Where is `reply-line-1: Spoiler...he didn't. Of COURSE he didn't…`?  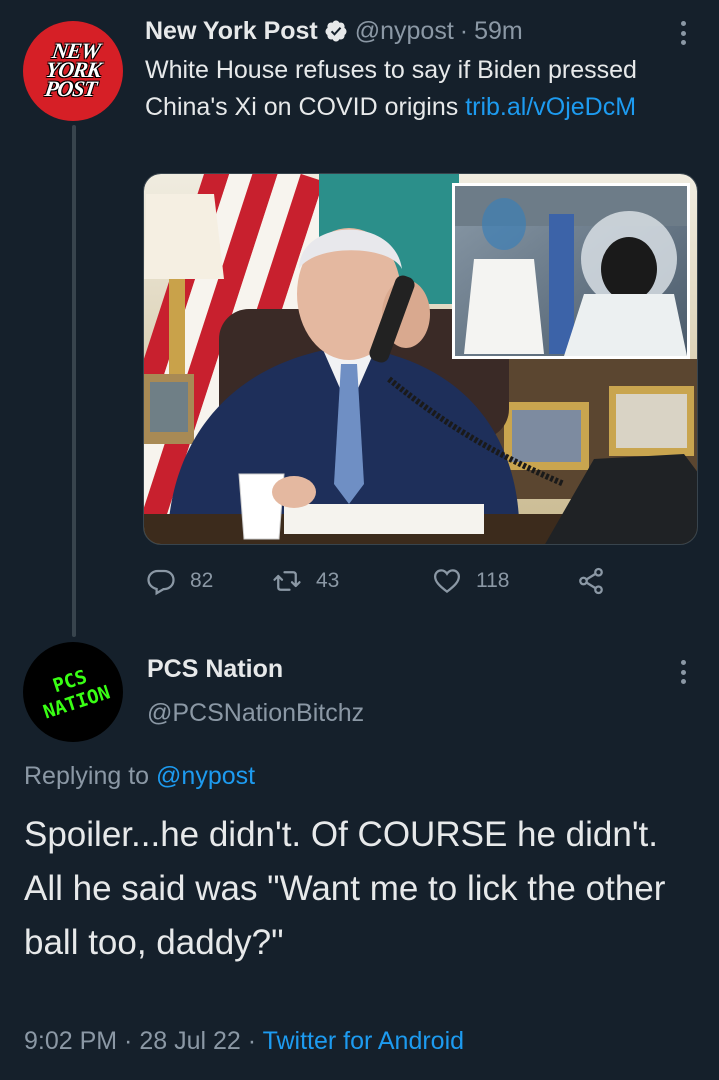
reply-line-1: Spoiler...he didn't. Of COURSE he didn't… is located at coordinates (341, 834).